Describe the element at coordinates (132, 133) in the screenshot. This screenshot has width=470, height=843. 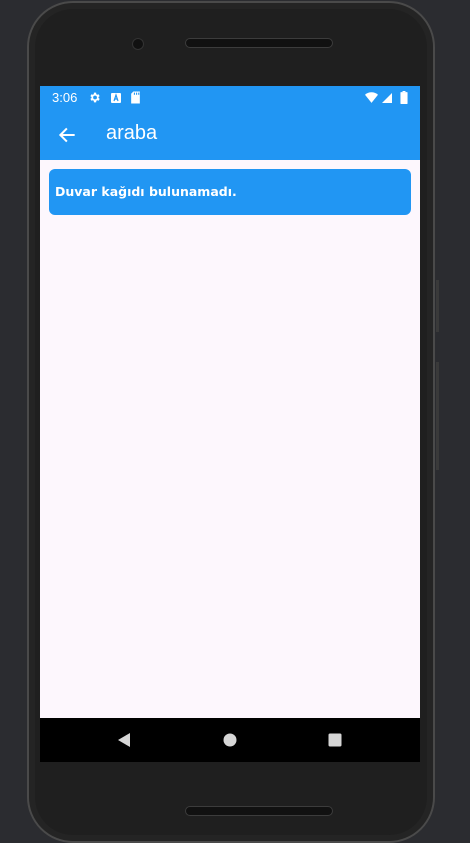
I see `page-title: araba` at that location.